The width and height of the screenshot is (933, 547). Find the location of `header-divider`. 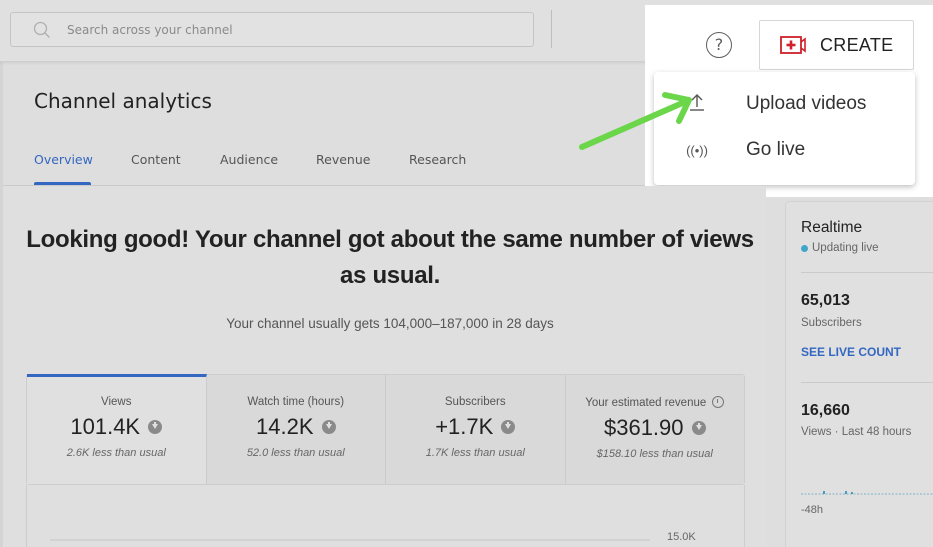

header-divider is located at coordinates (551, 29).